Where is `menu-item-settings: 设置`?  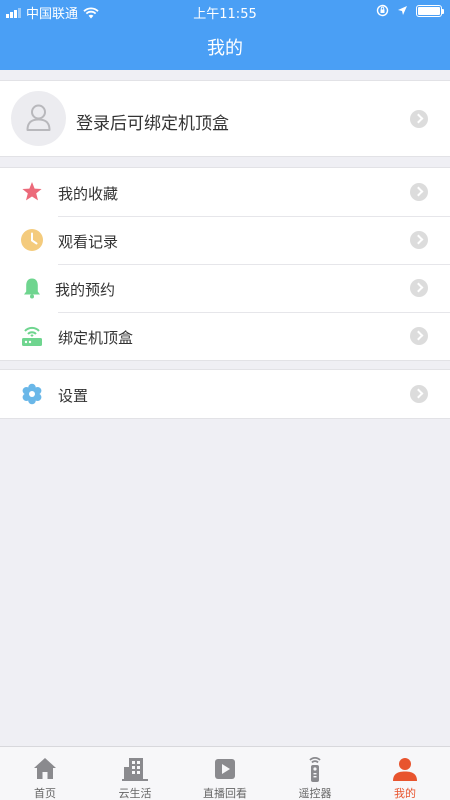 menu-item-settings: 设置 is located at coordinates (225, 394).